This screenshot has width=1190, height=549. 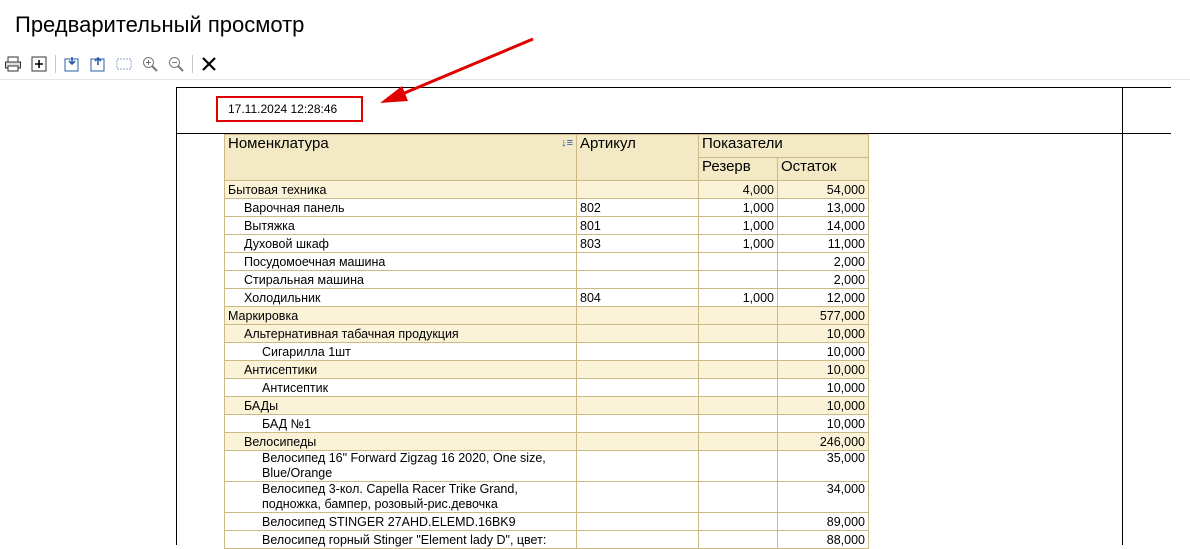 I want to click on table-row: Стиральная машина 2,000, so click(x=546, y=279).